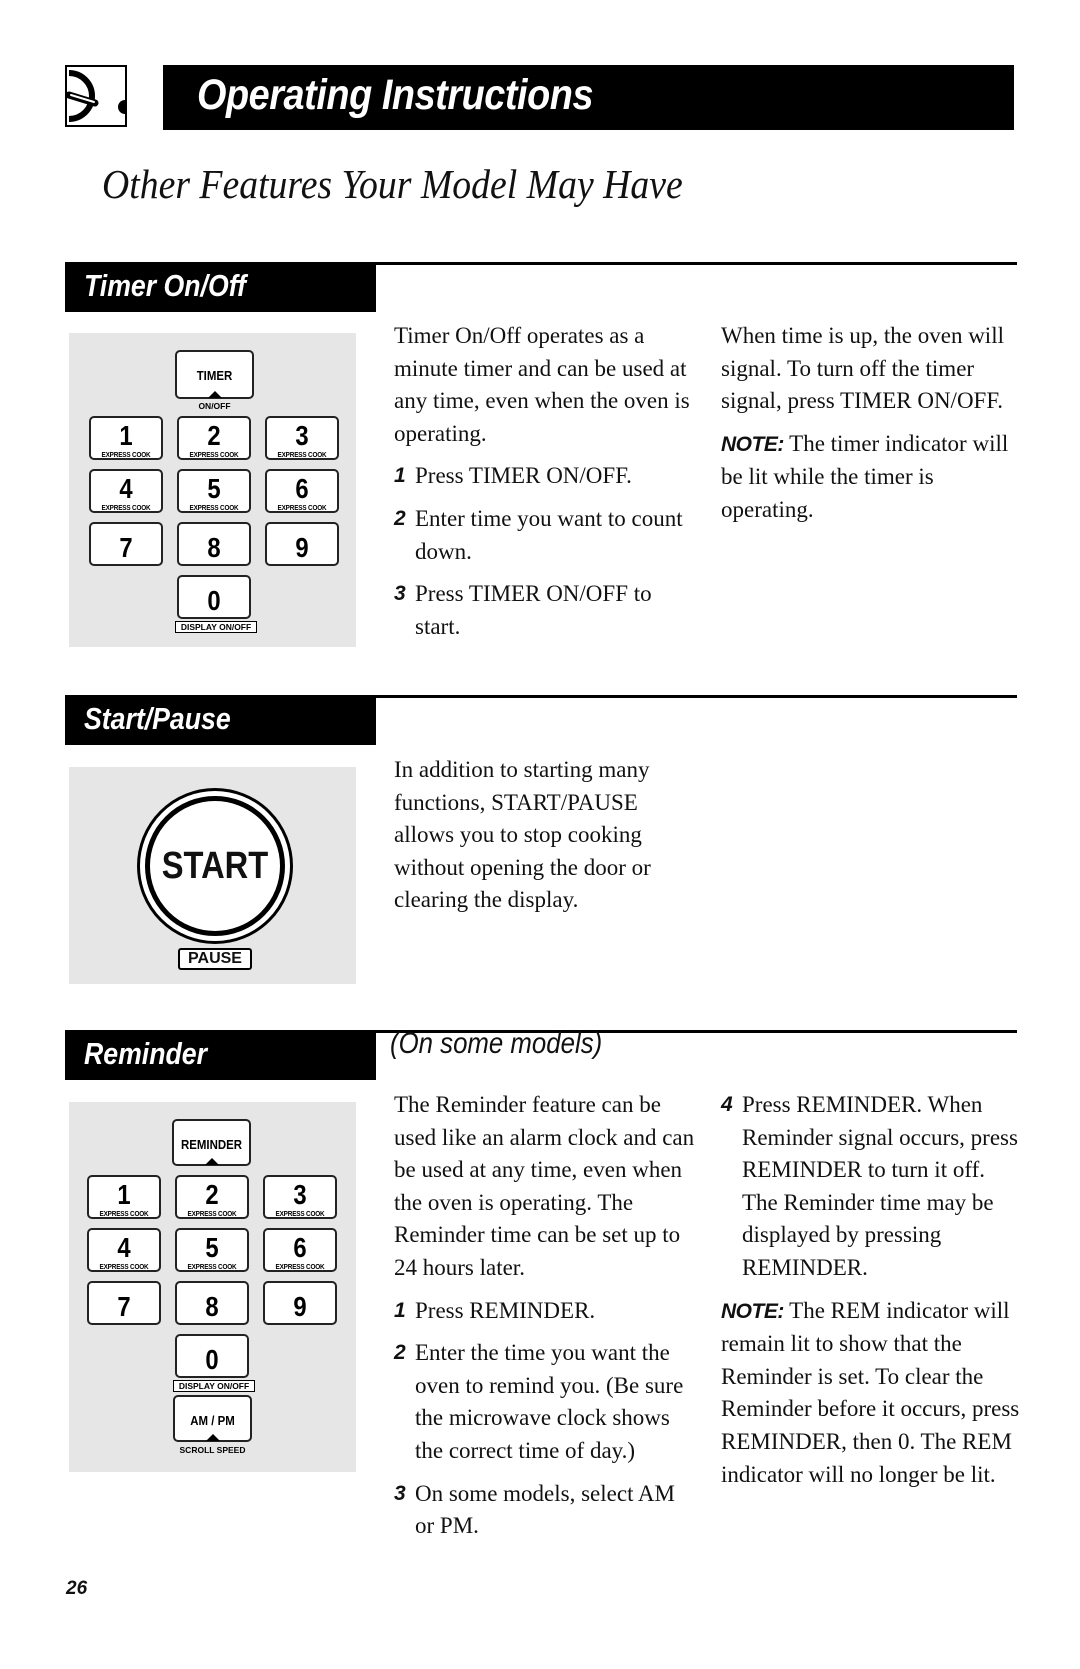 This screenshot has height=1669, width=1080. I want to click on page-number: 26, so click(77, 1588).